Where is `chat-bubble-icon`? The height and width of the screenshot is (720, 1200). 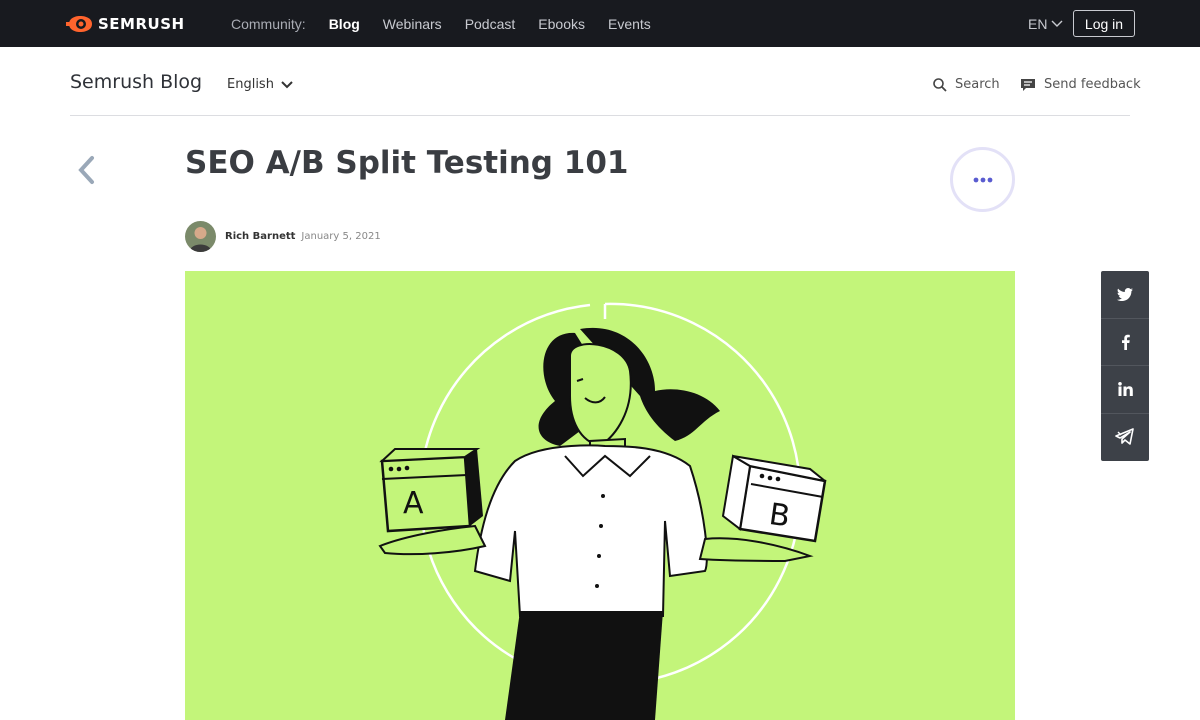
chat-bubble-icon is located at coordinates (1028, 84).